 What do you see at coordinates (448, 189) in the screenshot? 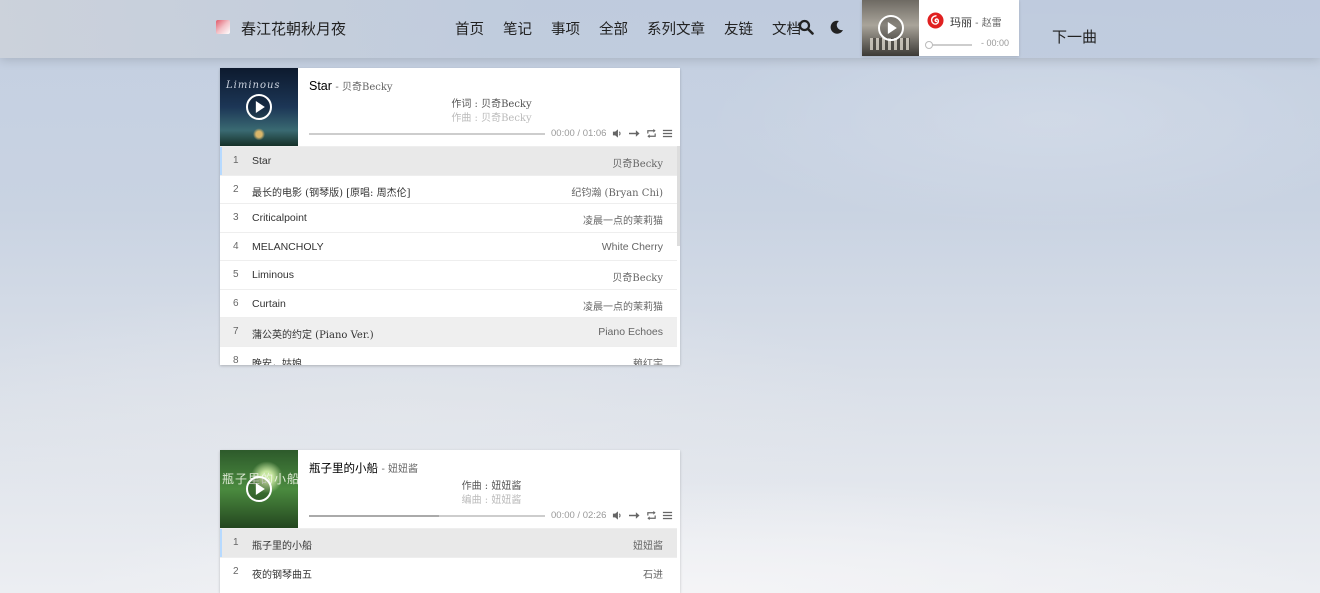
I see `playlist-row: 2 最长的电影 (钢琴版) [原唱: 周杰伦] 纪钧瀚 (Bryan Chi)` at bounding box center [448, 189].